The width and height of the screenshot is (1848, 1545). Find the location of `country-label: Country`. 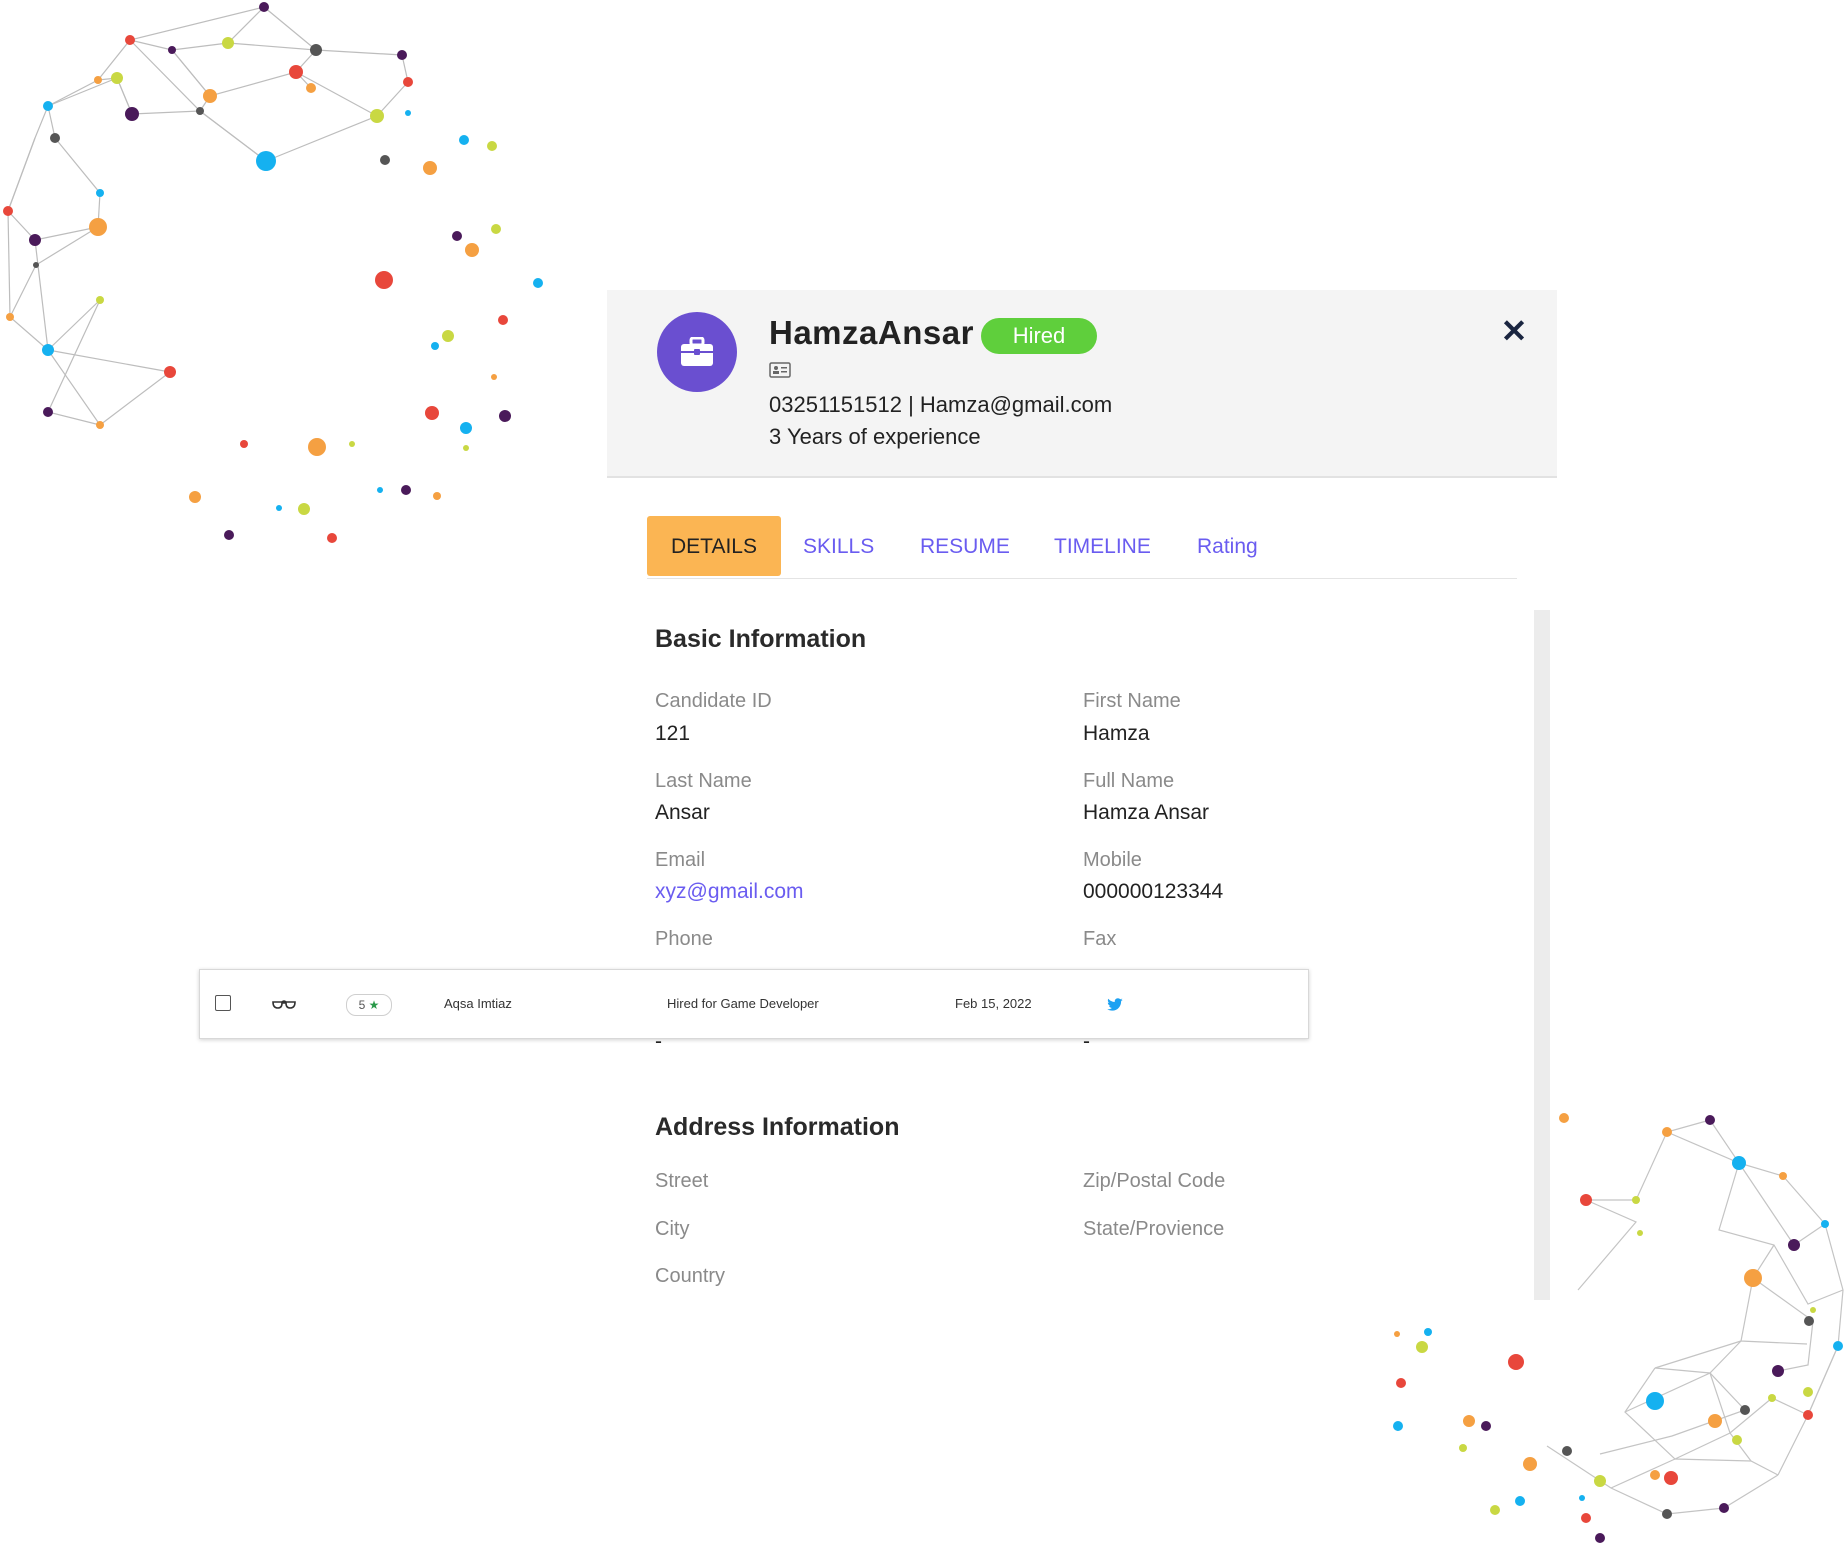

country-label: Country is located at coordinates (690, 1276).